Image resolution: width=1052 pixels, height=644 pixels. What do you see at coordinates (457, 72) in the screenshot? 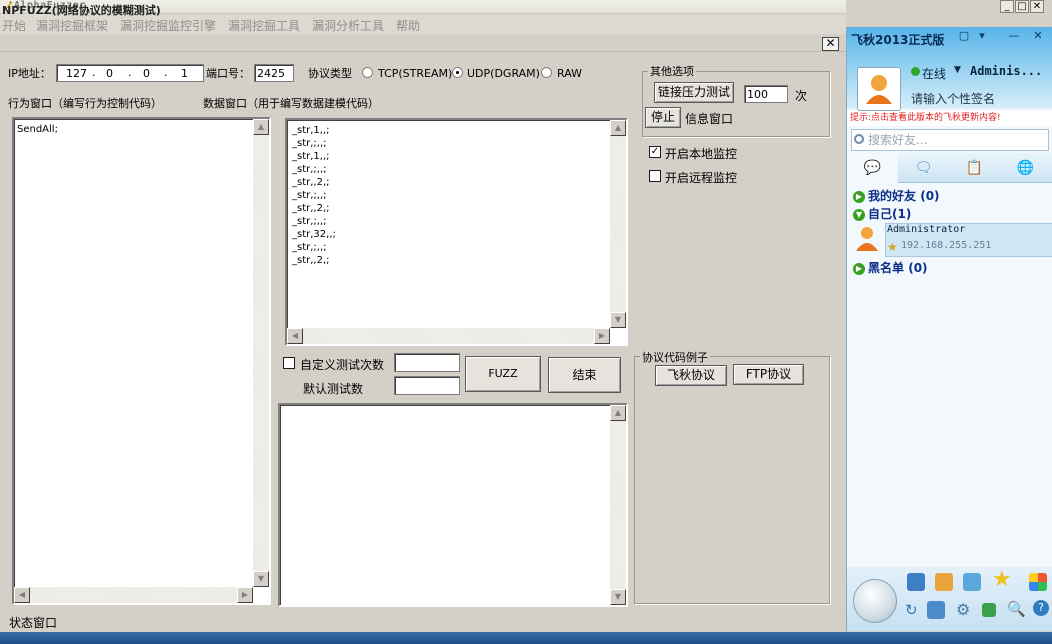
I see `radio-udp` at bounding box center [457, 72].